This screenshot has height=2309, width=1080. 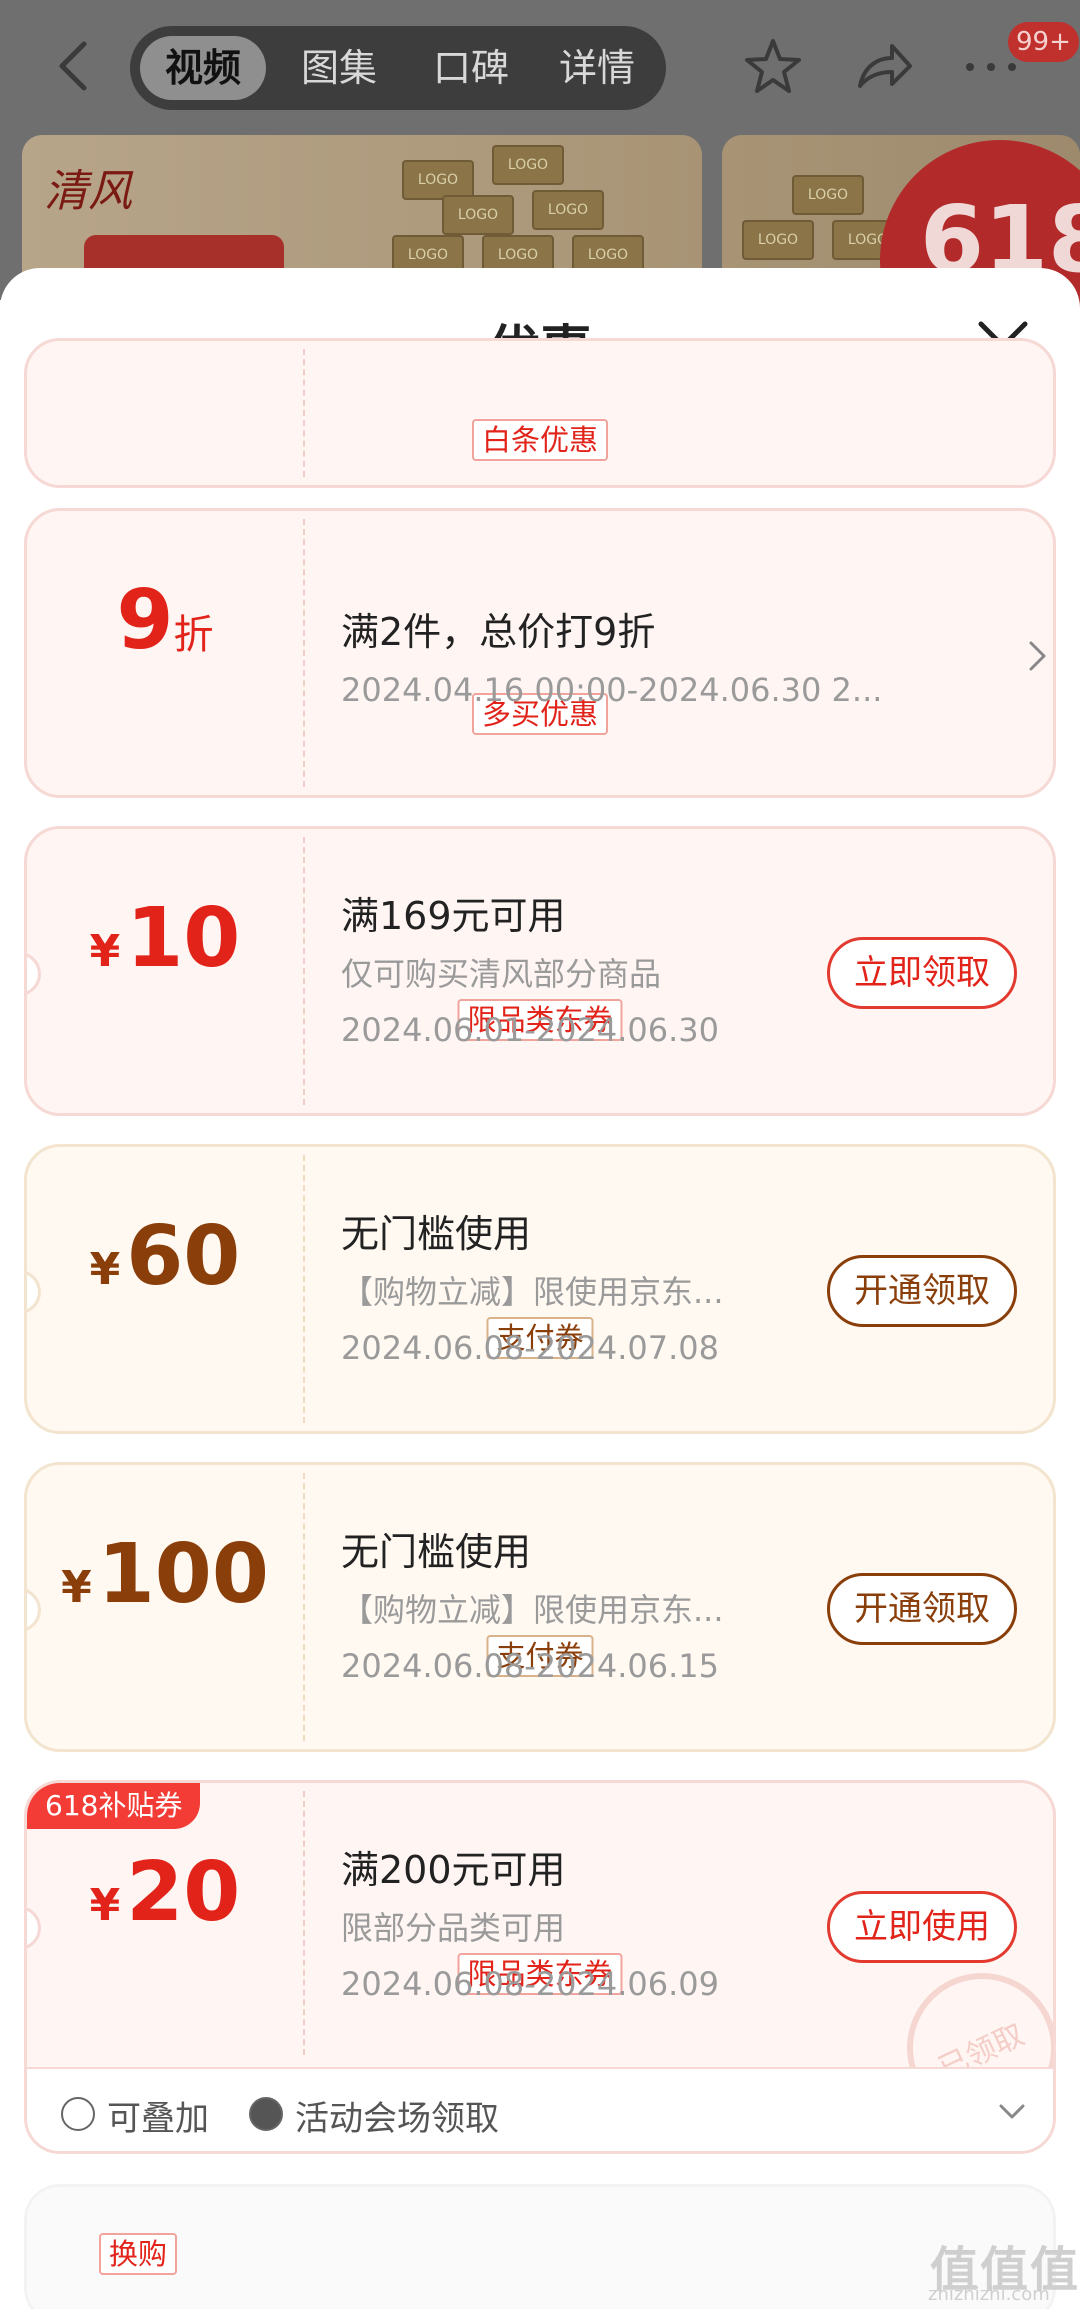 I want to click on offer-validity: 2024.06.08-2024.06.09, so click(x=530, y=1984).